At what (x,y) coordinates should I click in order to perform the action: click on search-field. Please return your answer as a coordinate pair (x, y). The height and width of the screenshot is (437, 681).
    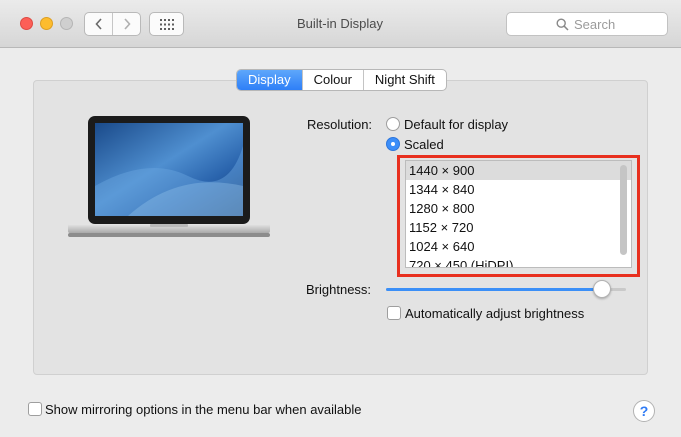
    Looking at the image, I should click on (587, 24).